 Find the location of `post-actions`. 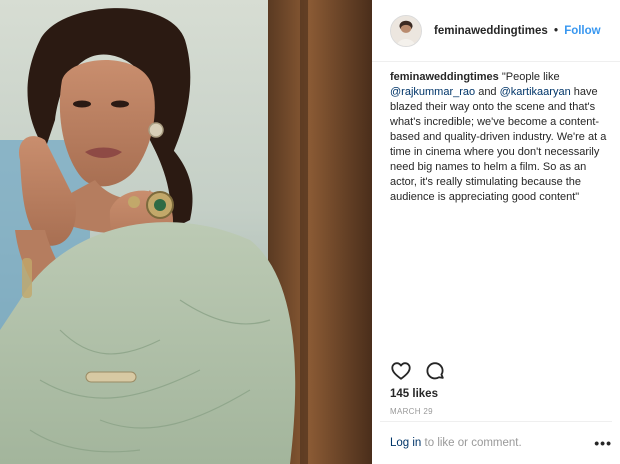

post-actions is located at coordinates (418, 371).